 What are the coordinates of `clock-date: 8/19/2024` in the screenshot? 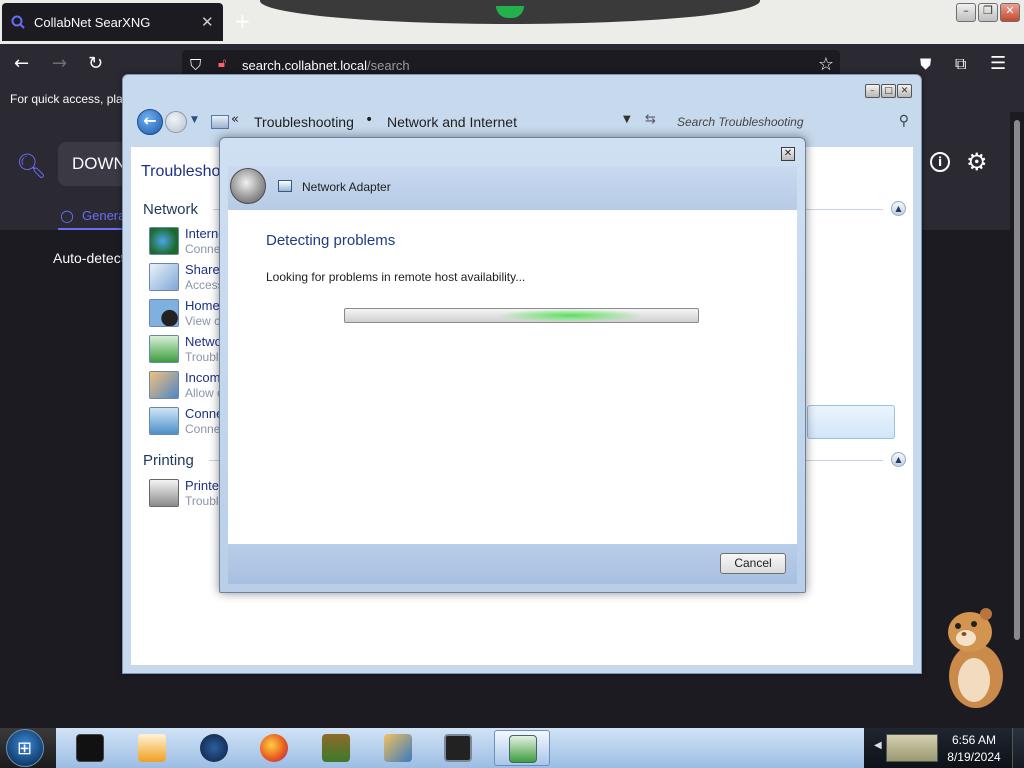 It's located at (974, 757).